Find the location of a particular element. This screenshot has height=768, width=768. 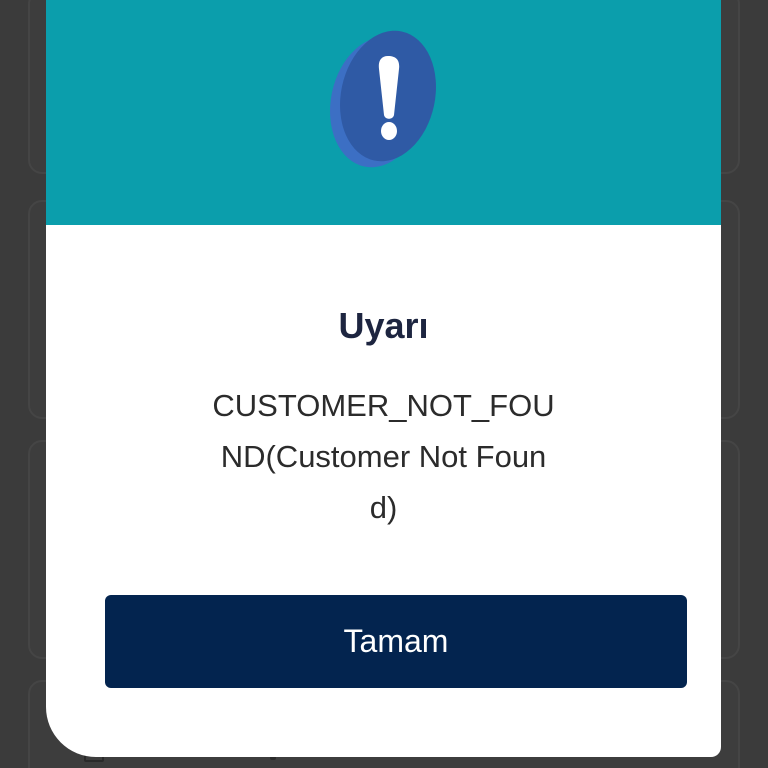

dialog-message: CUSTOMER_NOT_FOUND(Customer Not Found) is located at coordinates (383, 456).